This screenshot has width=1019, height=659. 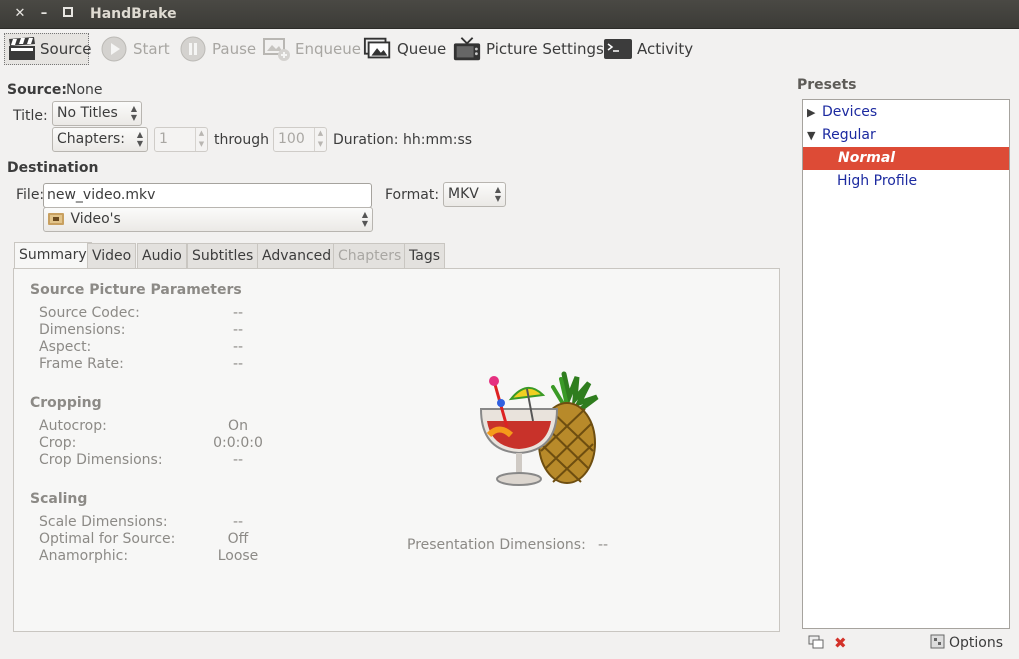 What do you see at coordinates (53, 168) in the screenshot?
I see `destination-heading: Destination` at bounding box center [53, 168].